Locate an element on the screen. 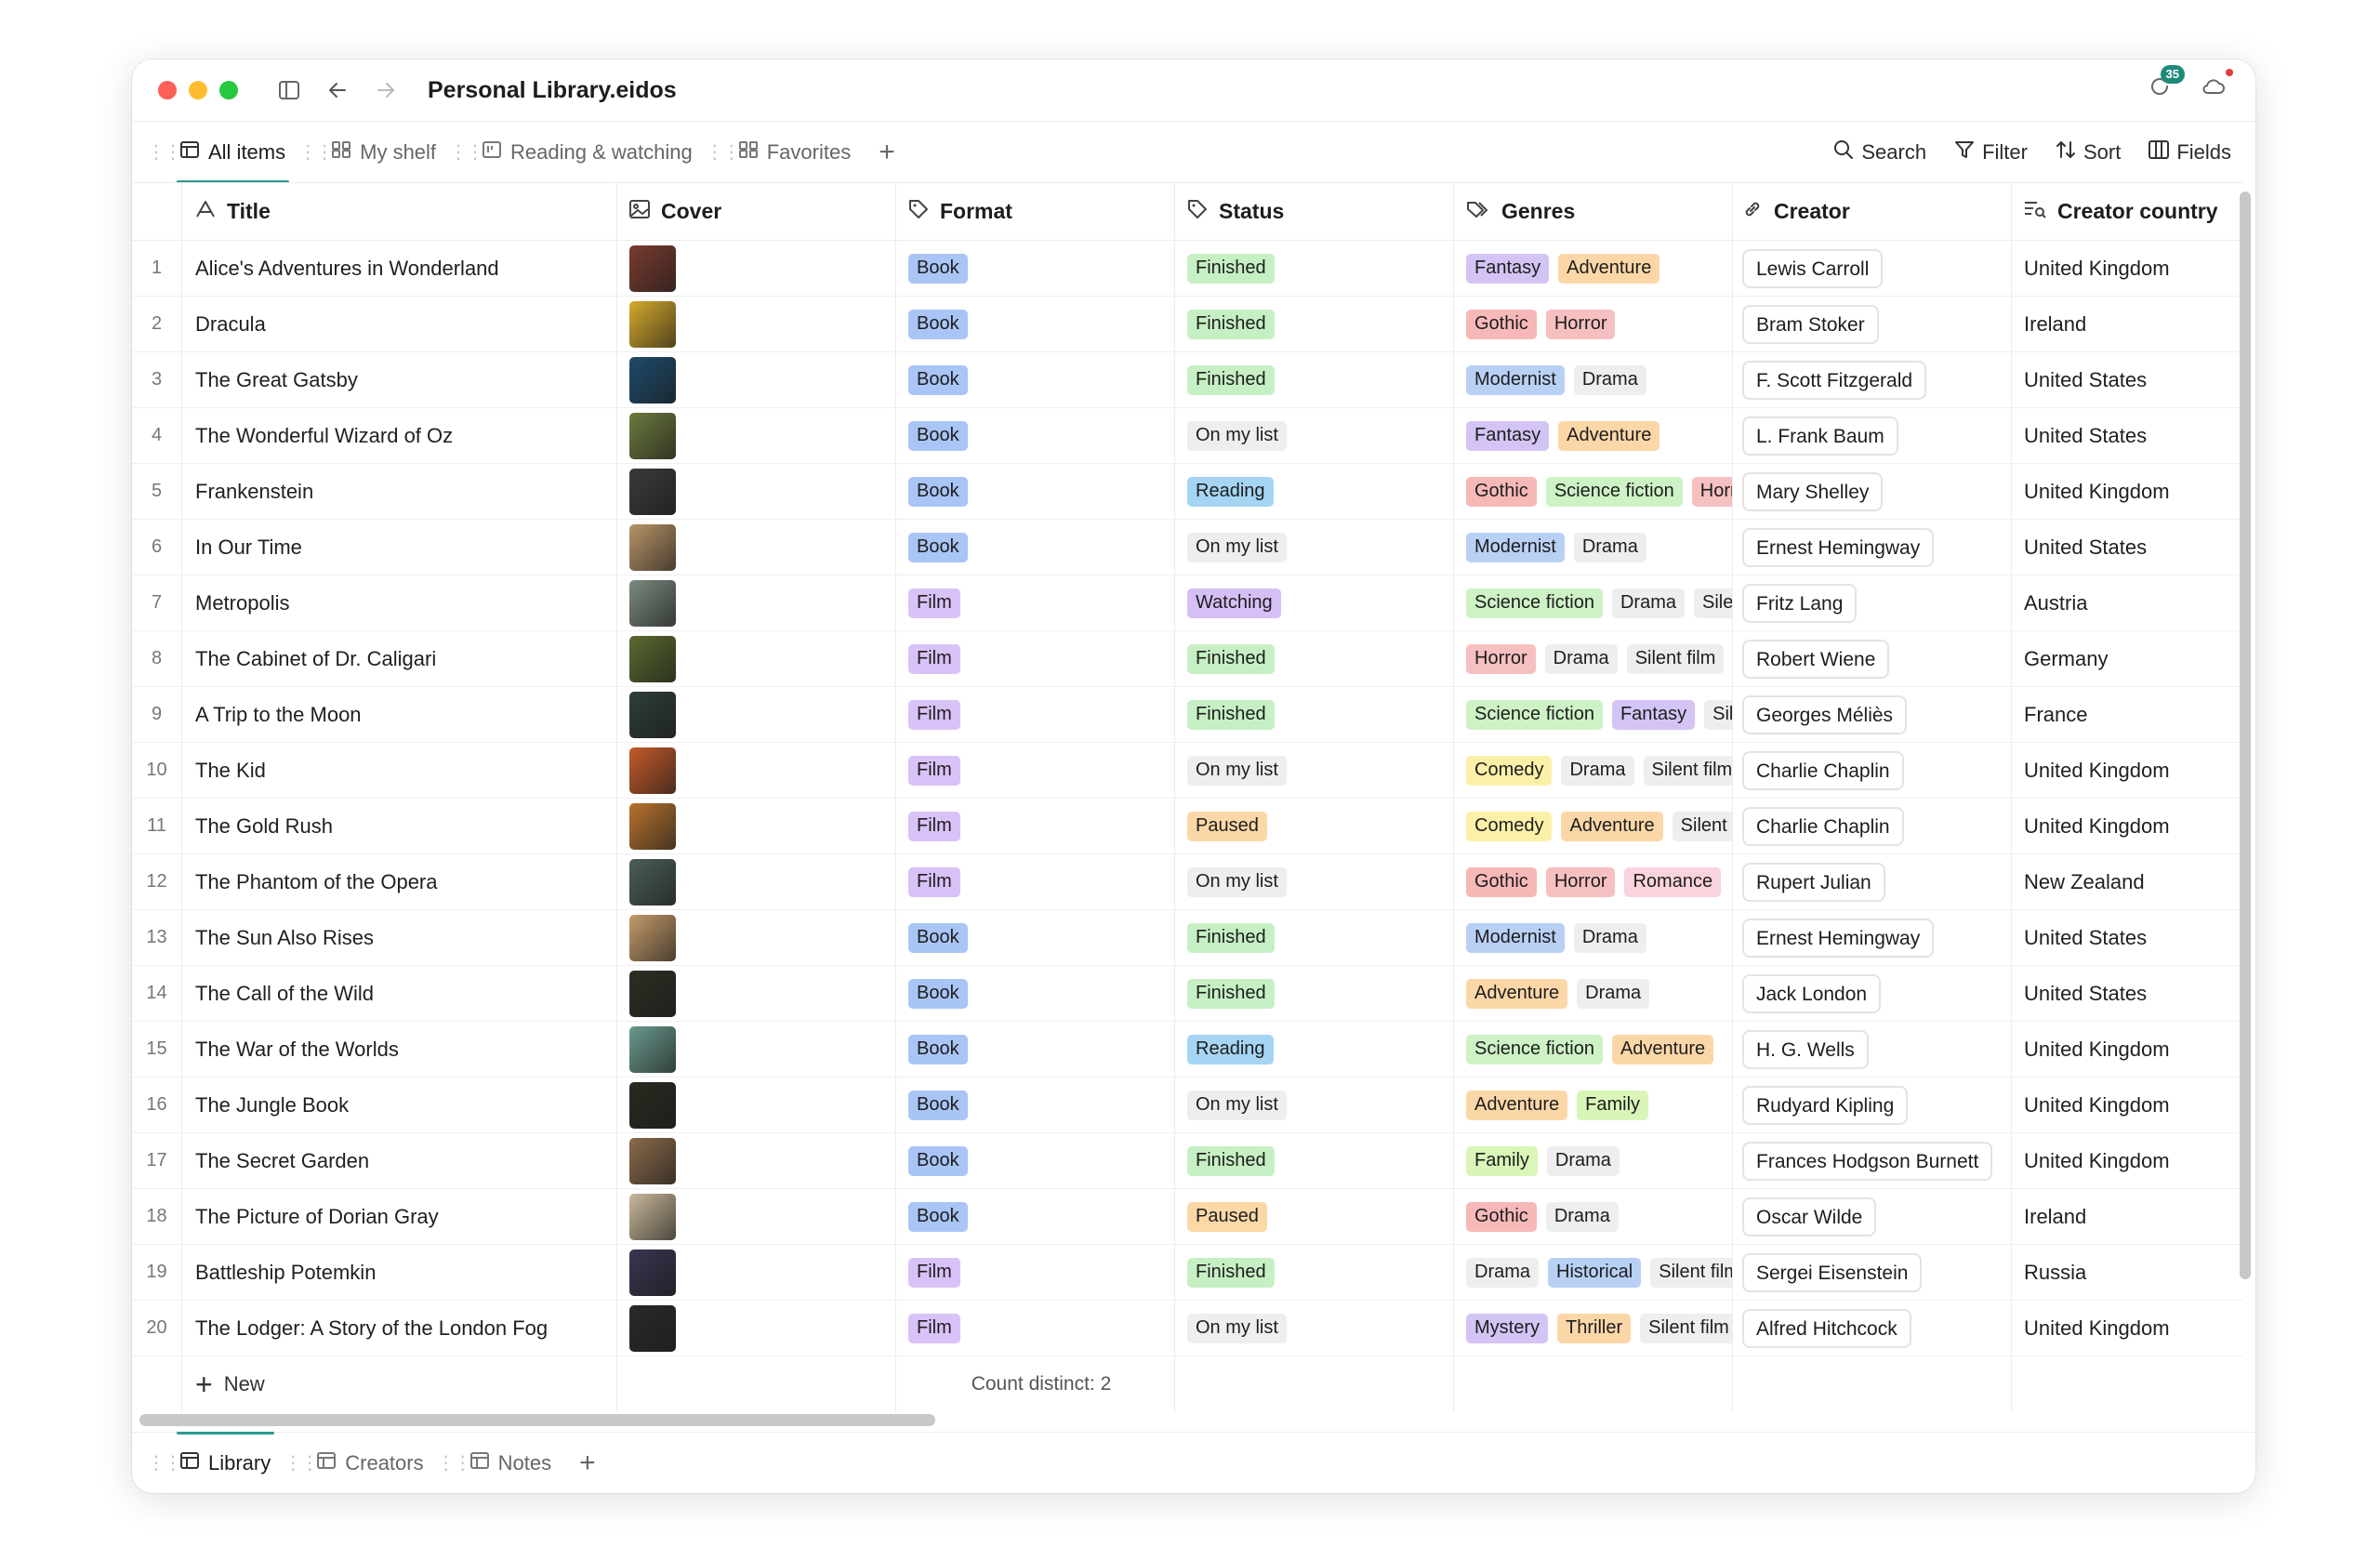  creator-cell: F. Scott Fitzgerald is located at coordinates (1872, 379).